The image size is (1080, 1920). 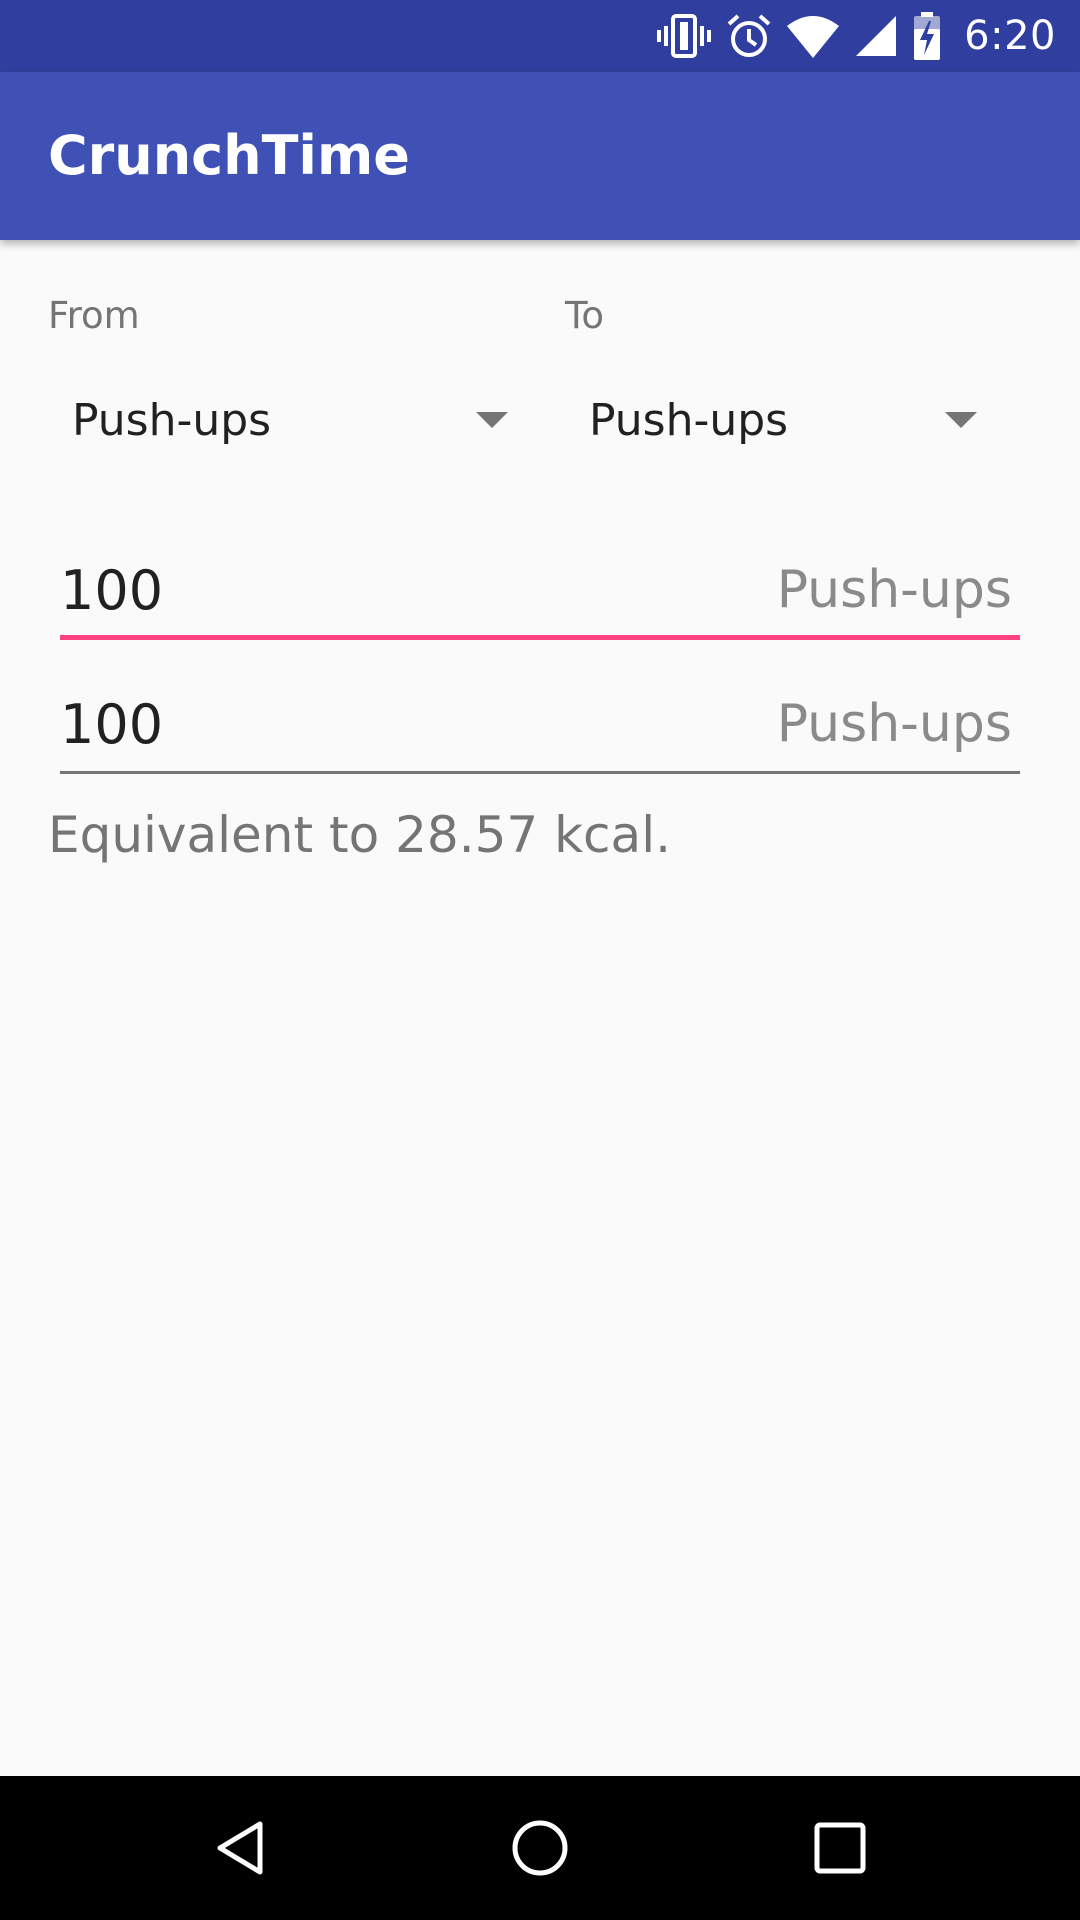 I want to click on home-icon, so click(x=540, y=1848).